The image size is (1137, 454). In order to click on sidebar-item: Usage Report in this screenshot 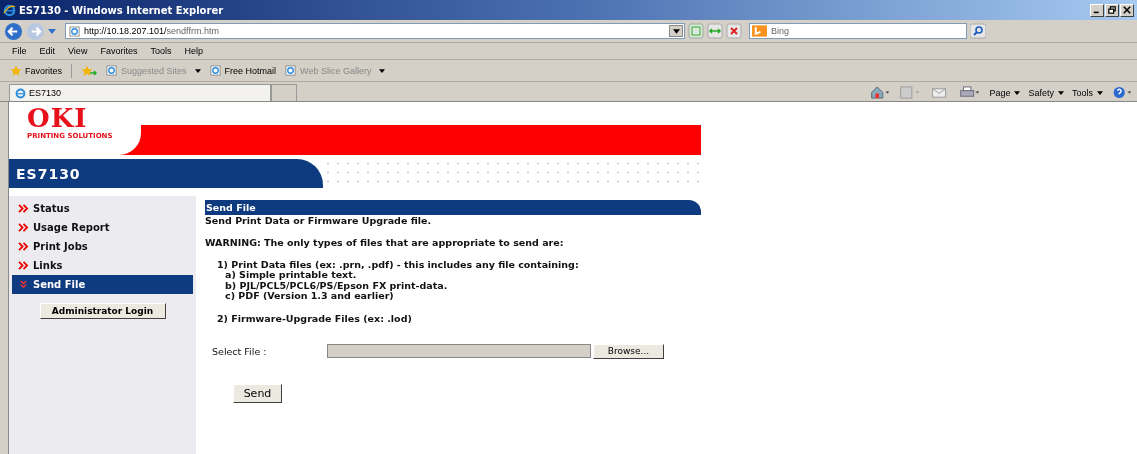, I will do `click(102, 227)`.